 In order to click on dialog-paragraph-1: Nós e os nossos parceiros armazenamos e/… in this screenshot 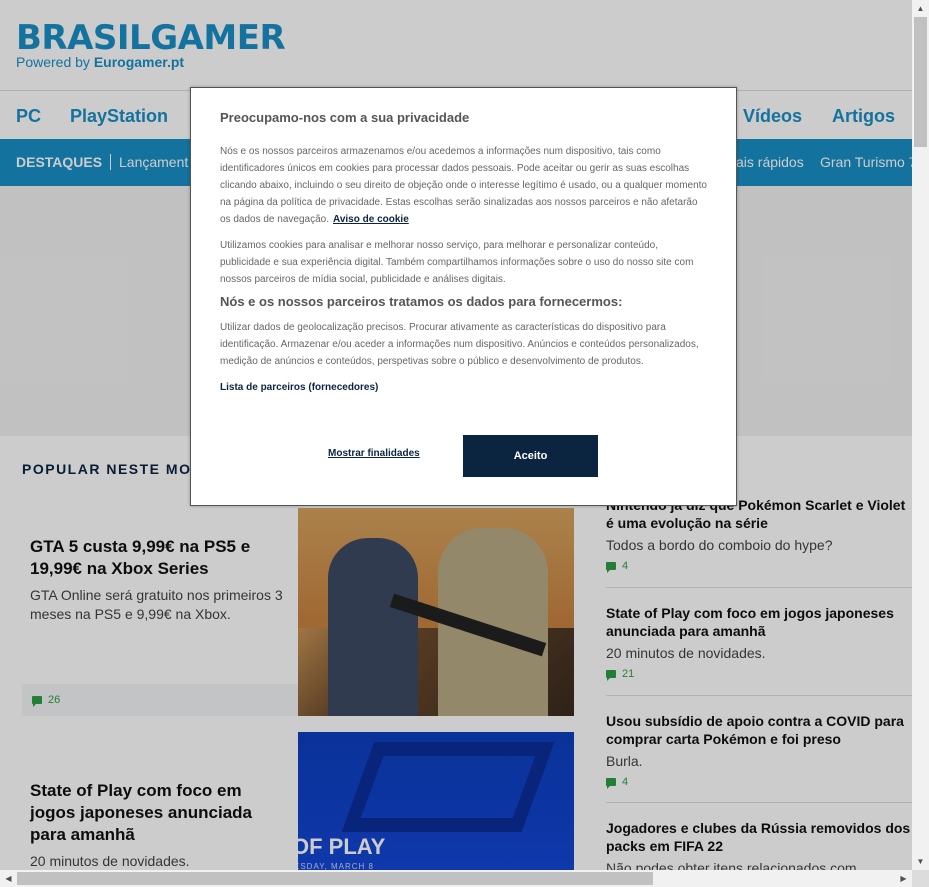, I will do `click(463, 185)`.